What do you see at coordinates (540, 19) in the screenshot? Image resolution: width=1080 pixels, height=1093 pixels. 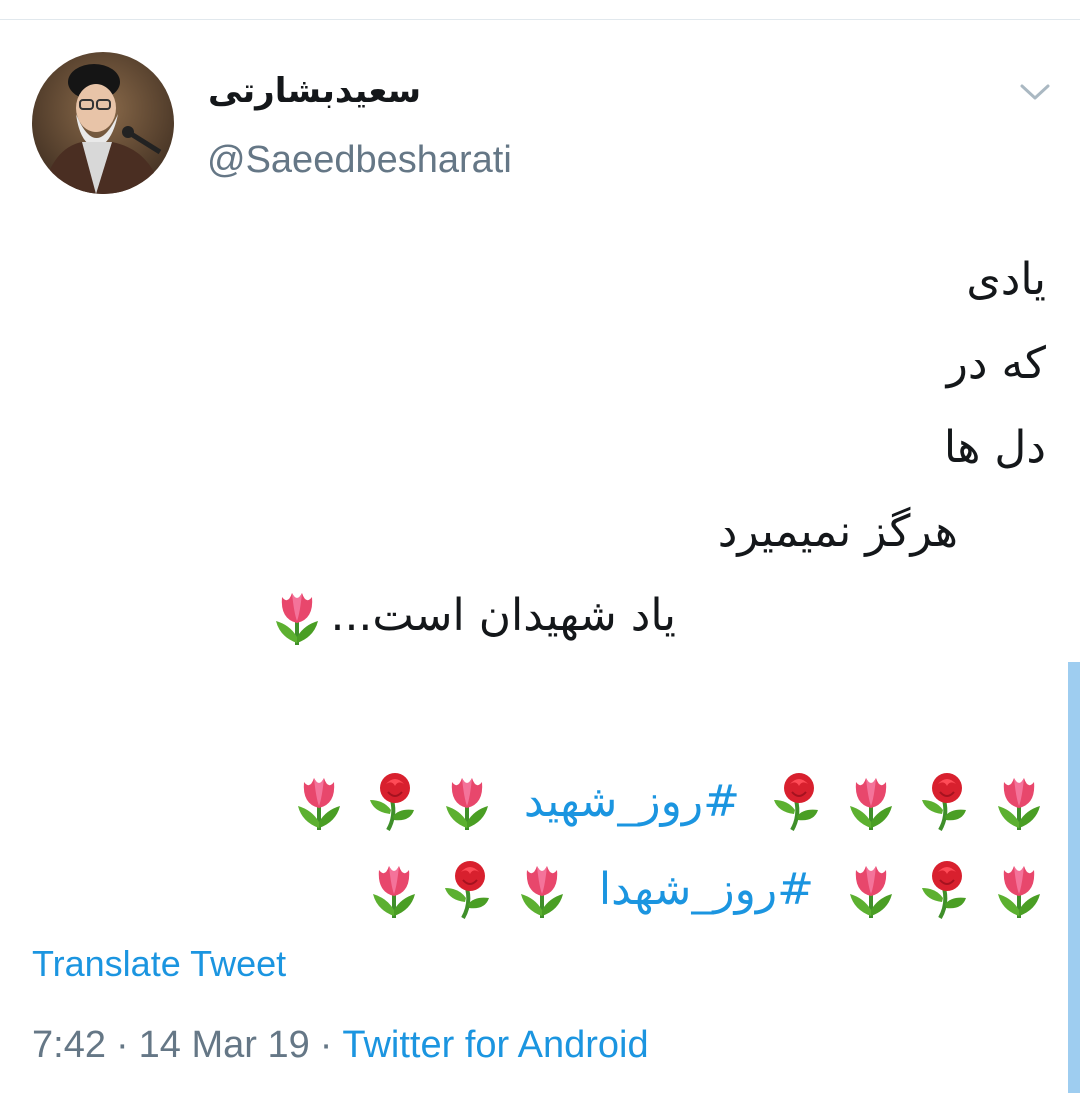 I see `top-divider` at bounding box center [540, 19].